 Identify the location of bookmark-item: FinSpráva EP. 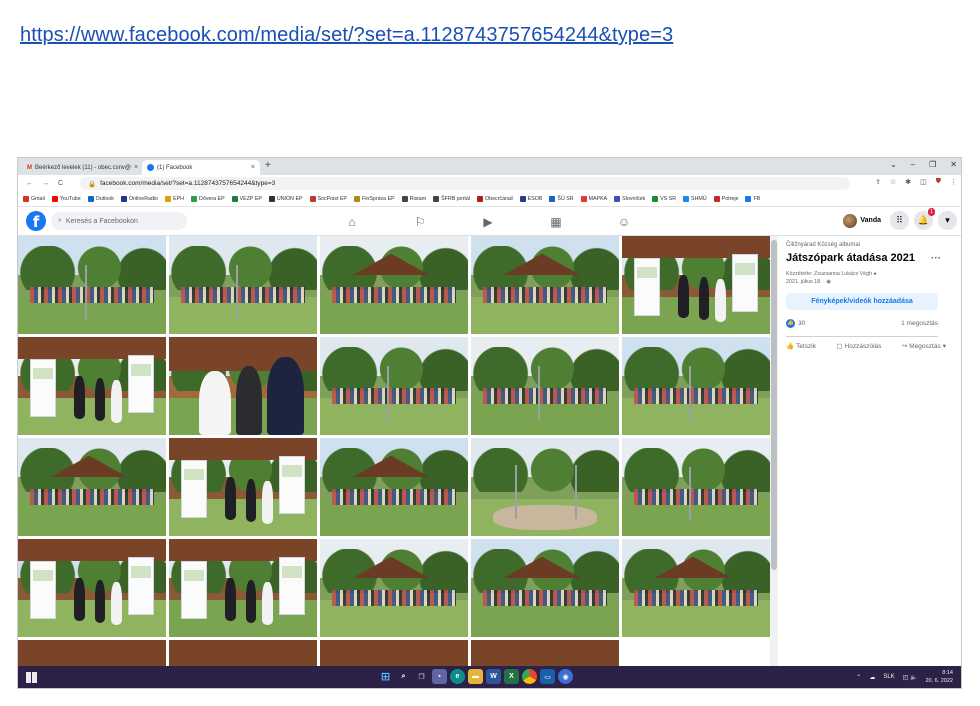
(374, 199).